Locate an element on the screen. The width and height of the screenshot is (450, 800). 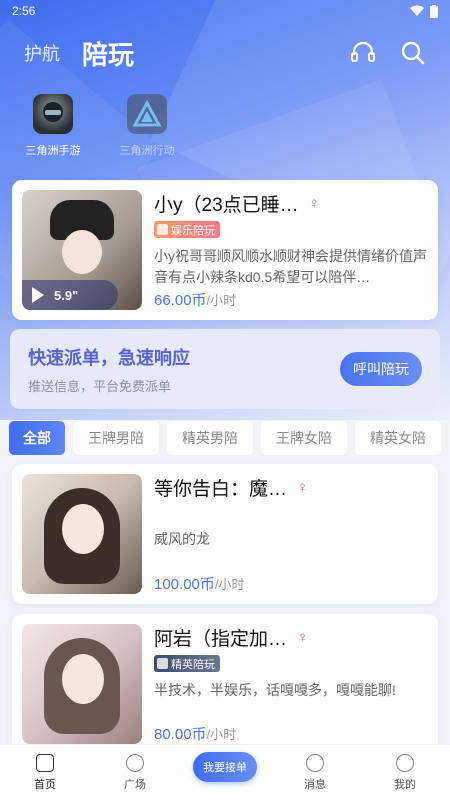
voice-intro-button: 5.9" is located at coordinates (70, 295).